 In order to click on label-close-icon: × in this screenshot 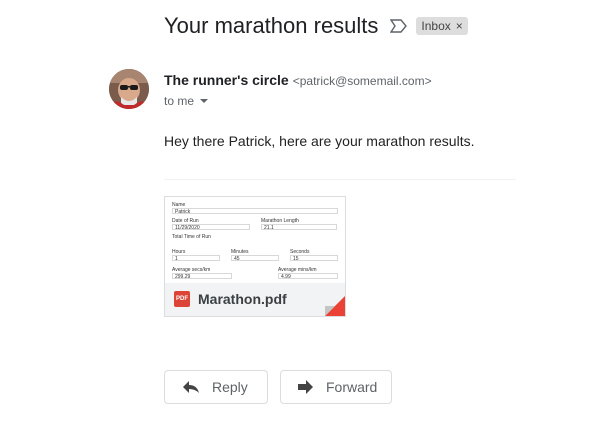, I will do `click(459, 26)`.